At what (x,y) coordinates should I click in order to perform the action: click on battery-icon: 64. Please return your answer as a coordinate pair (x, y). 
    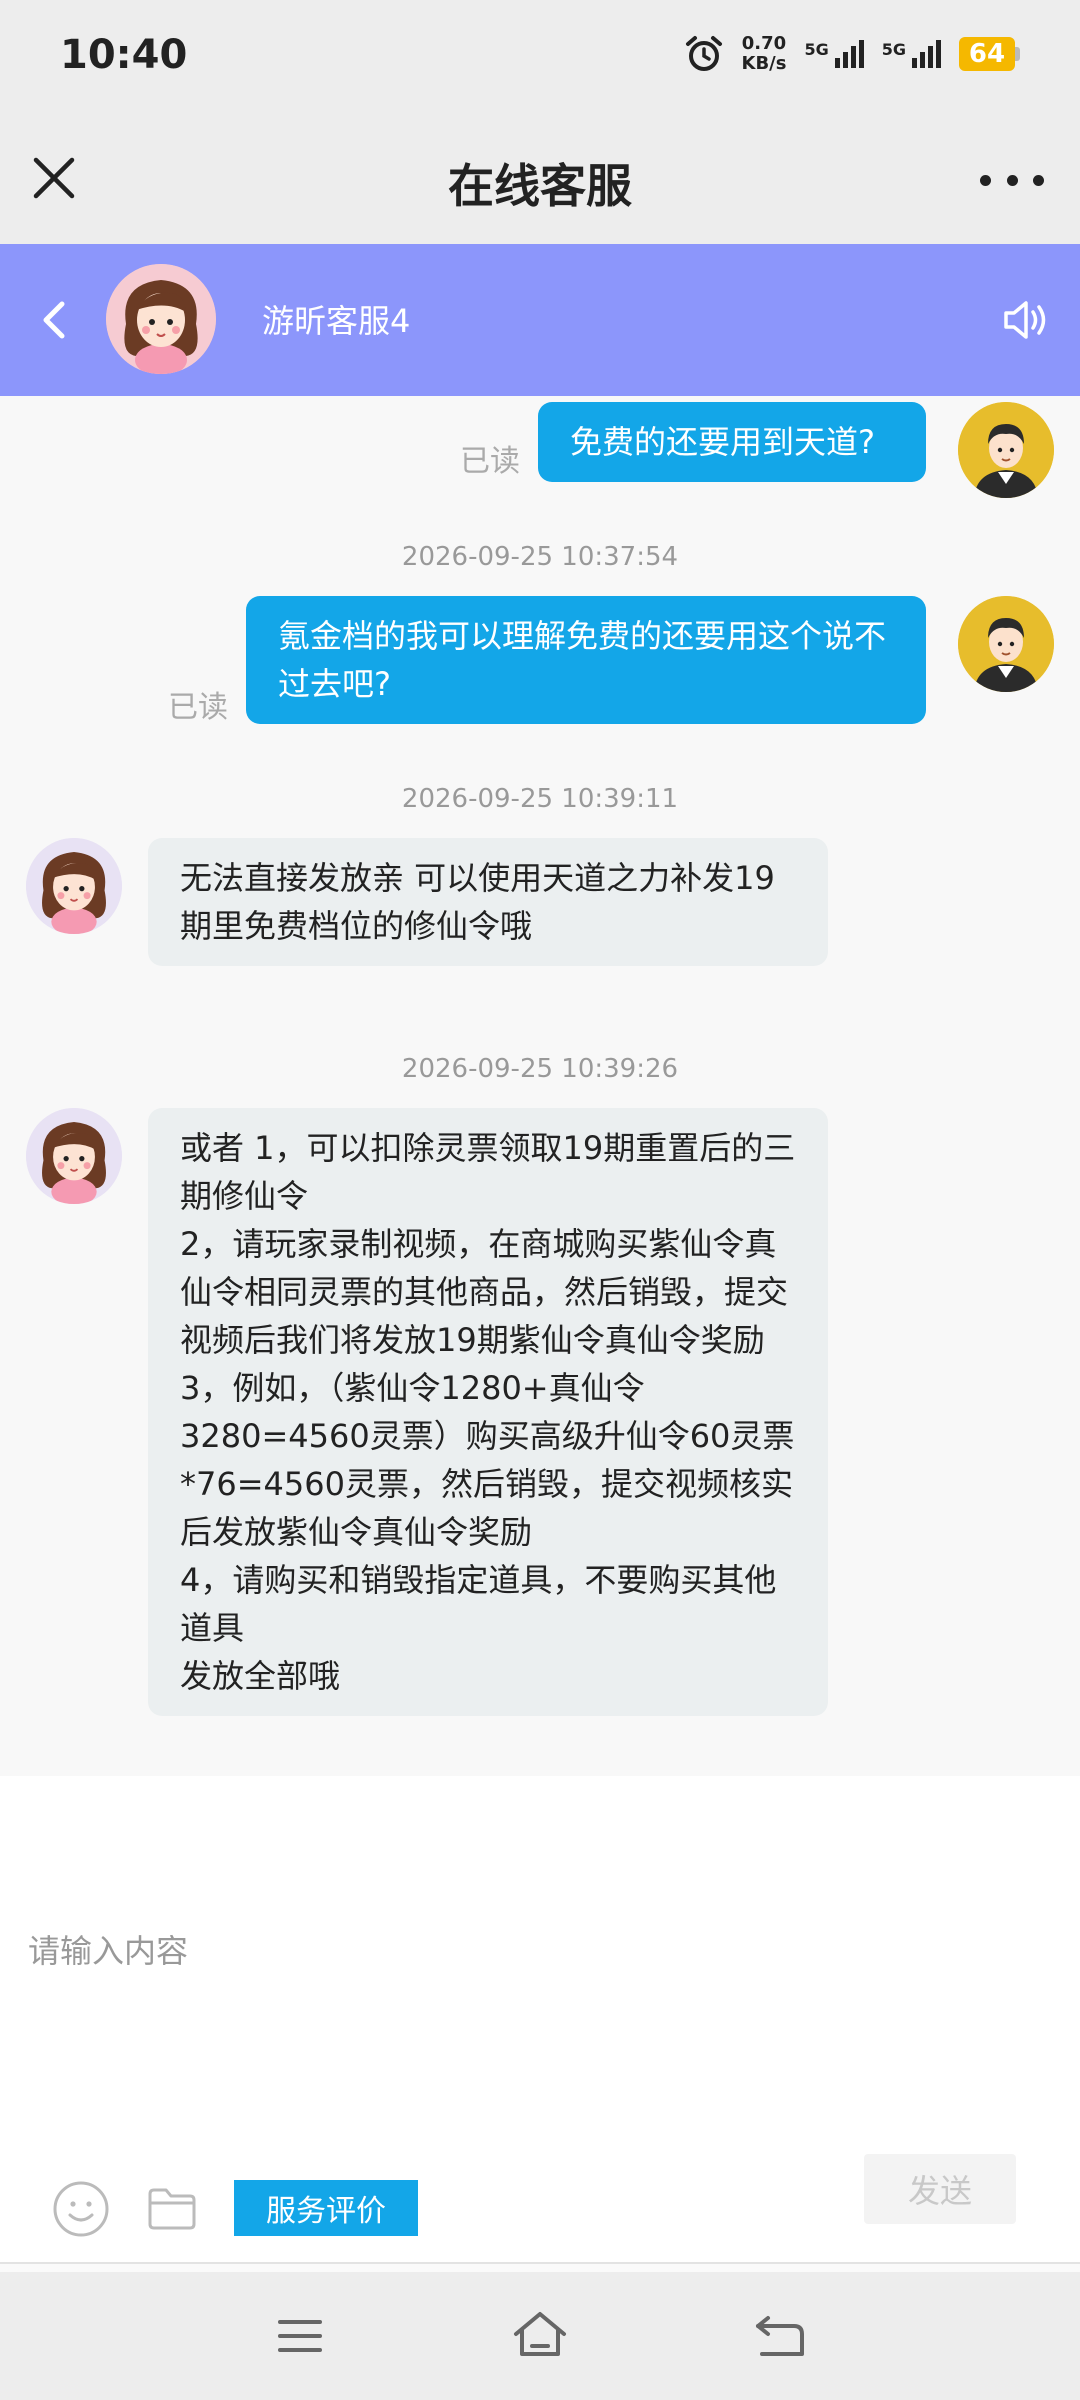
    Looking at the image, I should click on (989, 54).